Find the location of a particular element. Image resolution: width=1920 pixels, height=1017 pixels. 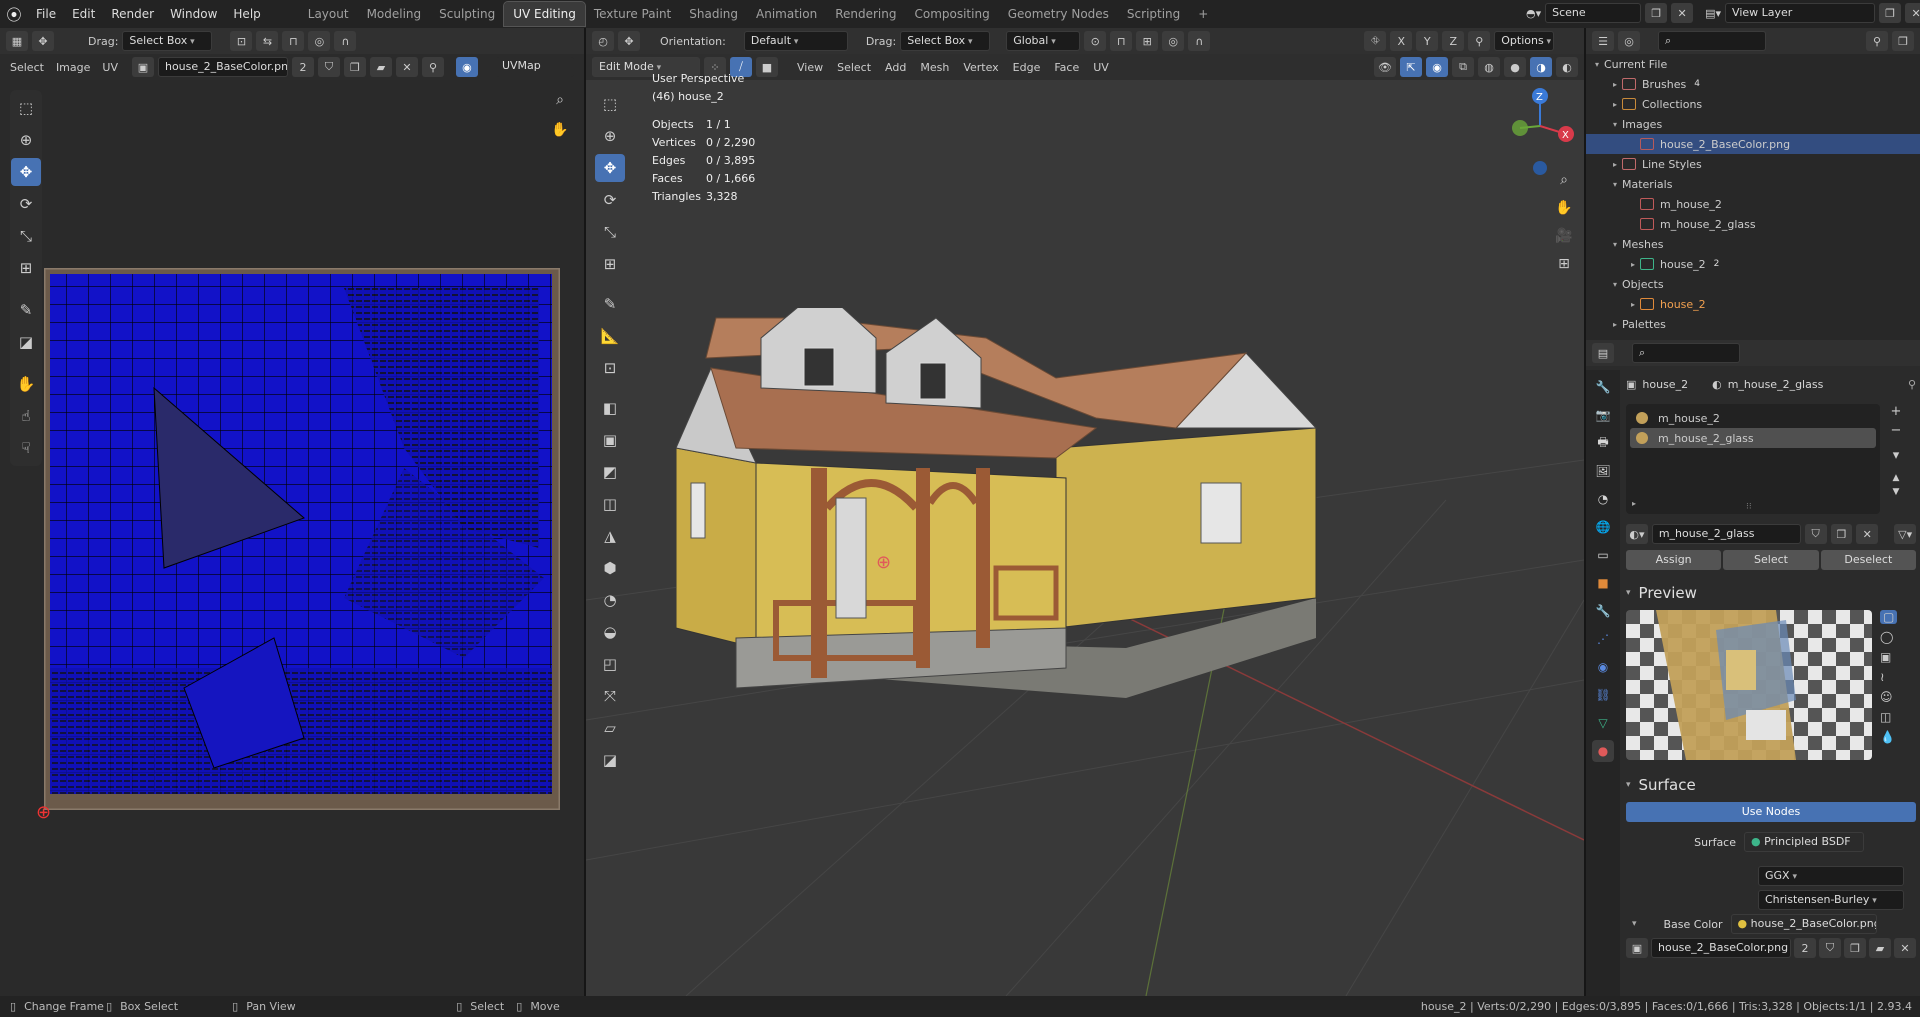

viewport-menu-select: Select is located at coordinates (854, 67).